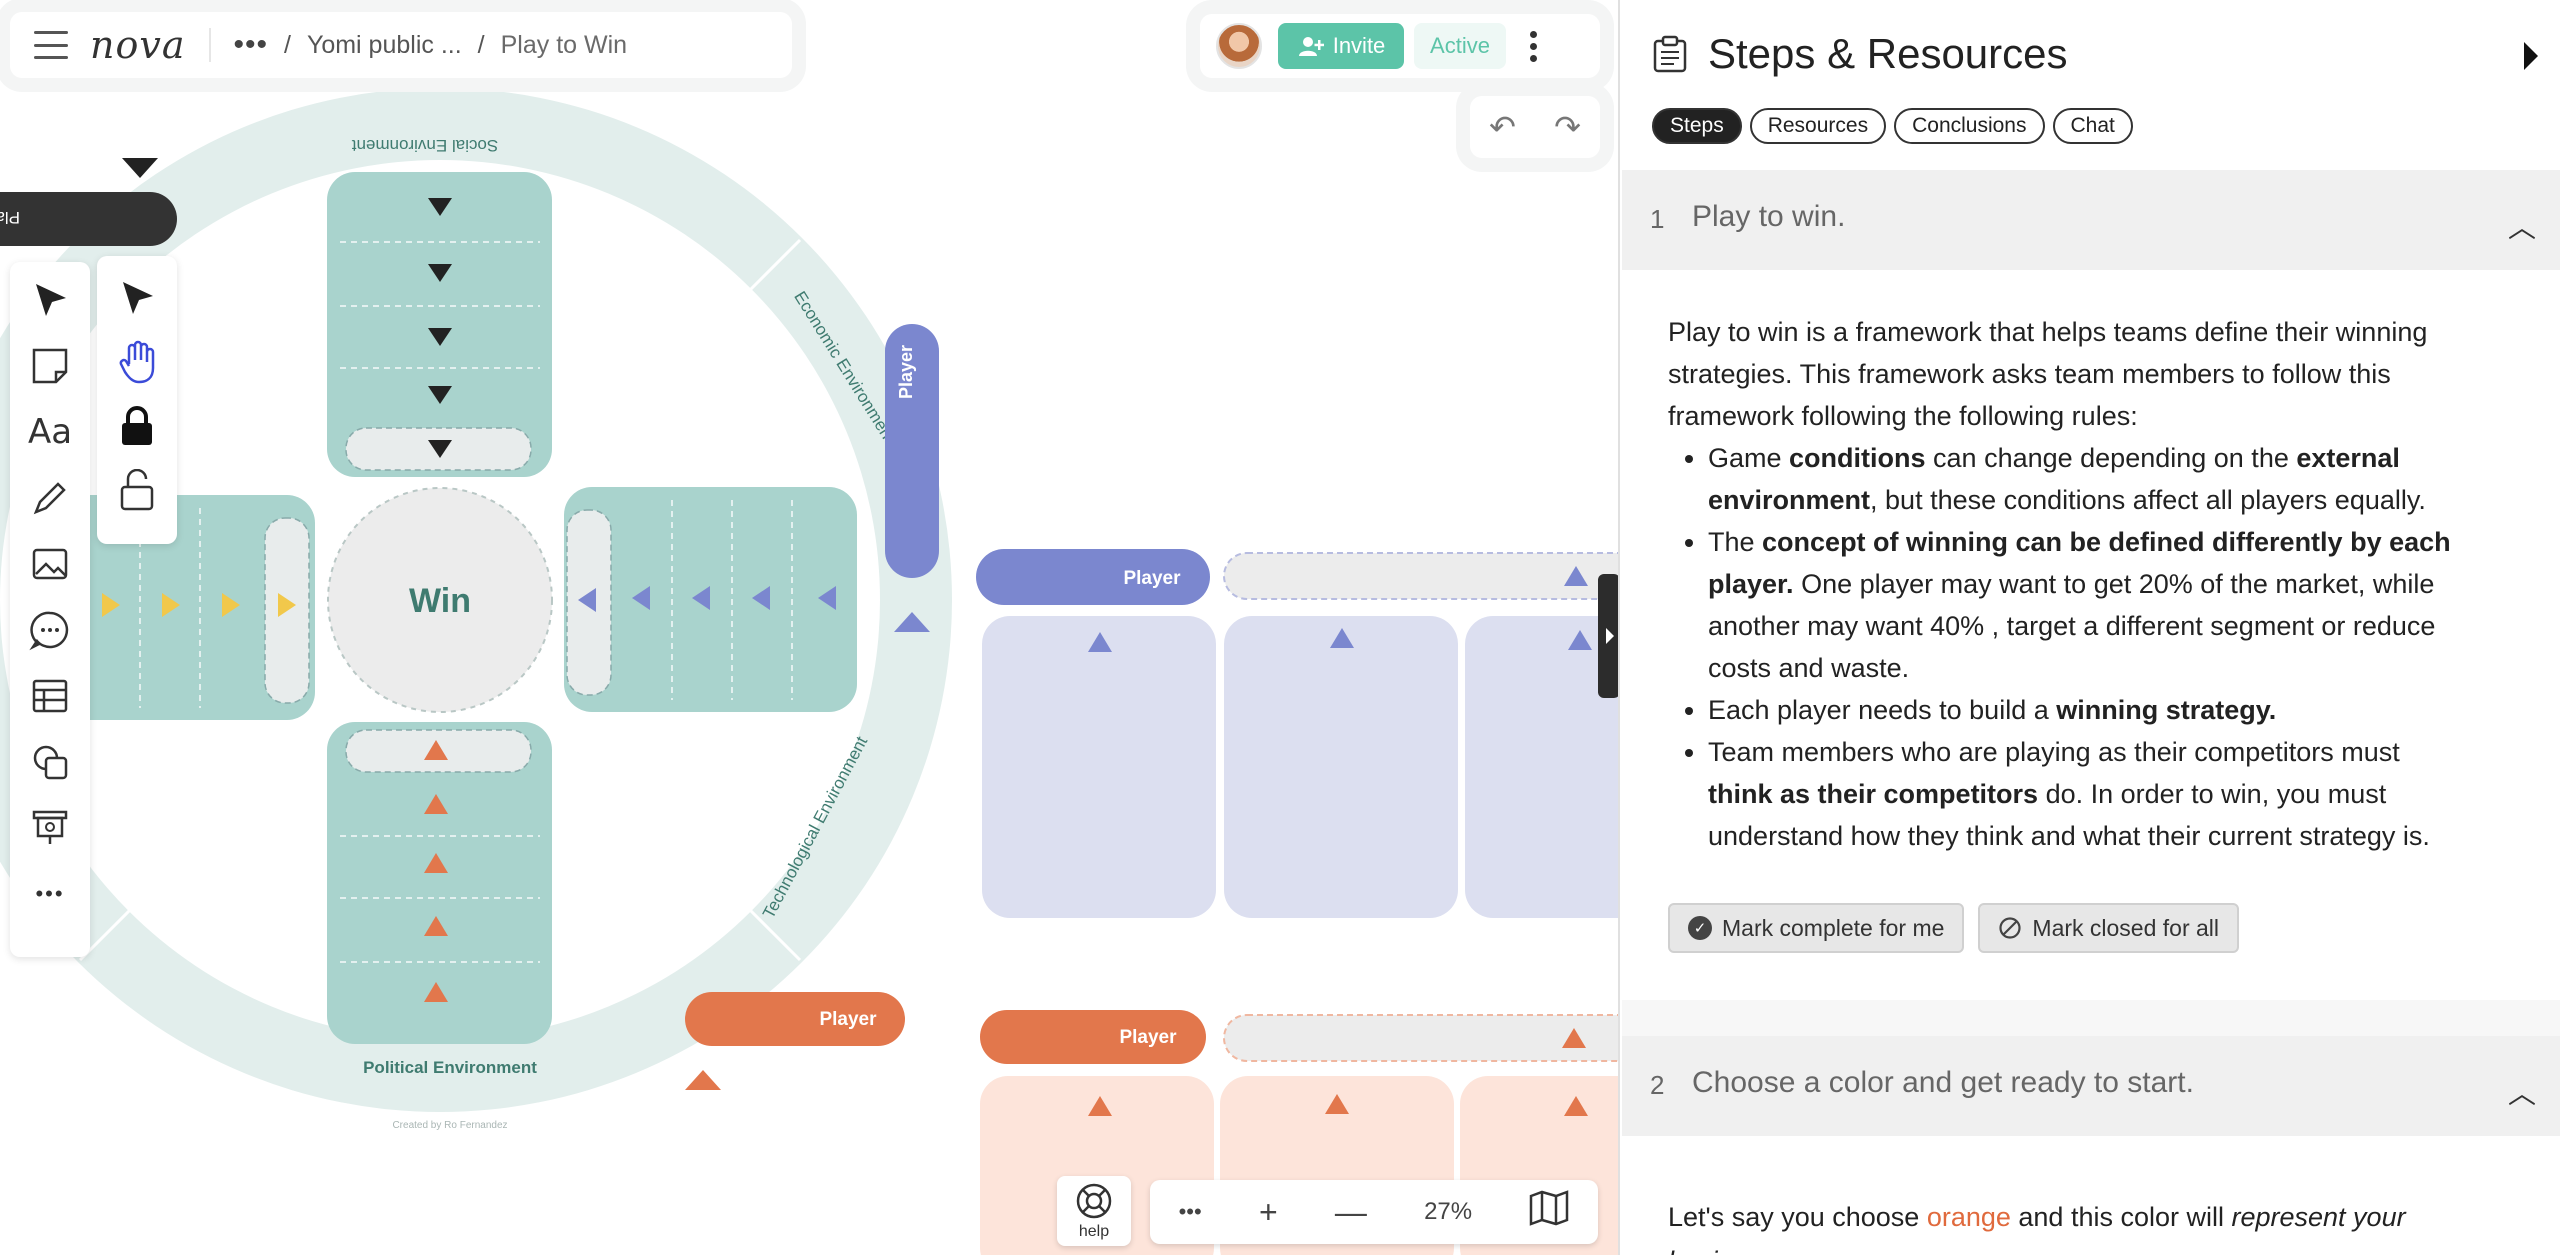 Image resolution: width=2560 pixels, height=1255 pixels. What do you see at coordinates (50, 828) in the screenshot?
I see `presentation-icon` at bounding box center [50, 828].